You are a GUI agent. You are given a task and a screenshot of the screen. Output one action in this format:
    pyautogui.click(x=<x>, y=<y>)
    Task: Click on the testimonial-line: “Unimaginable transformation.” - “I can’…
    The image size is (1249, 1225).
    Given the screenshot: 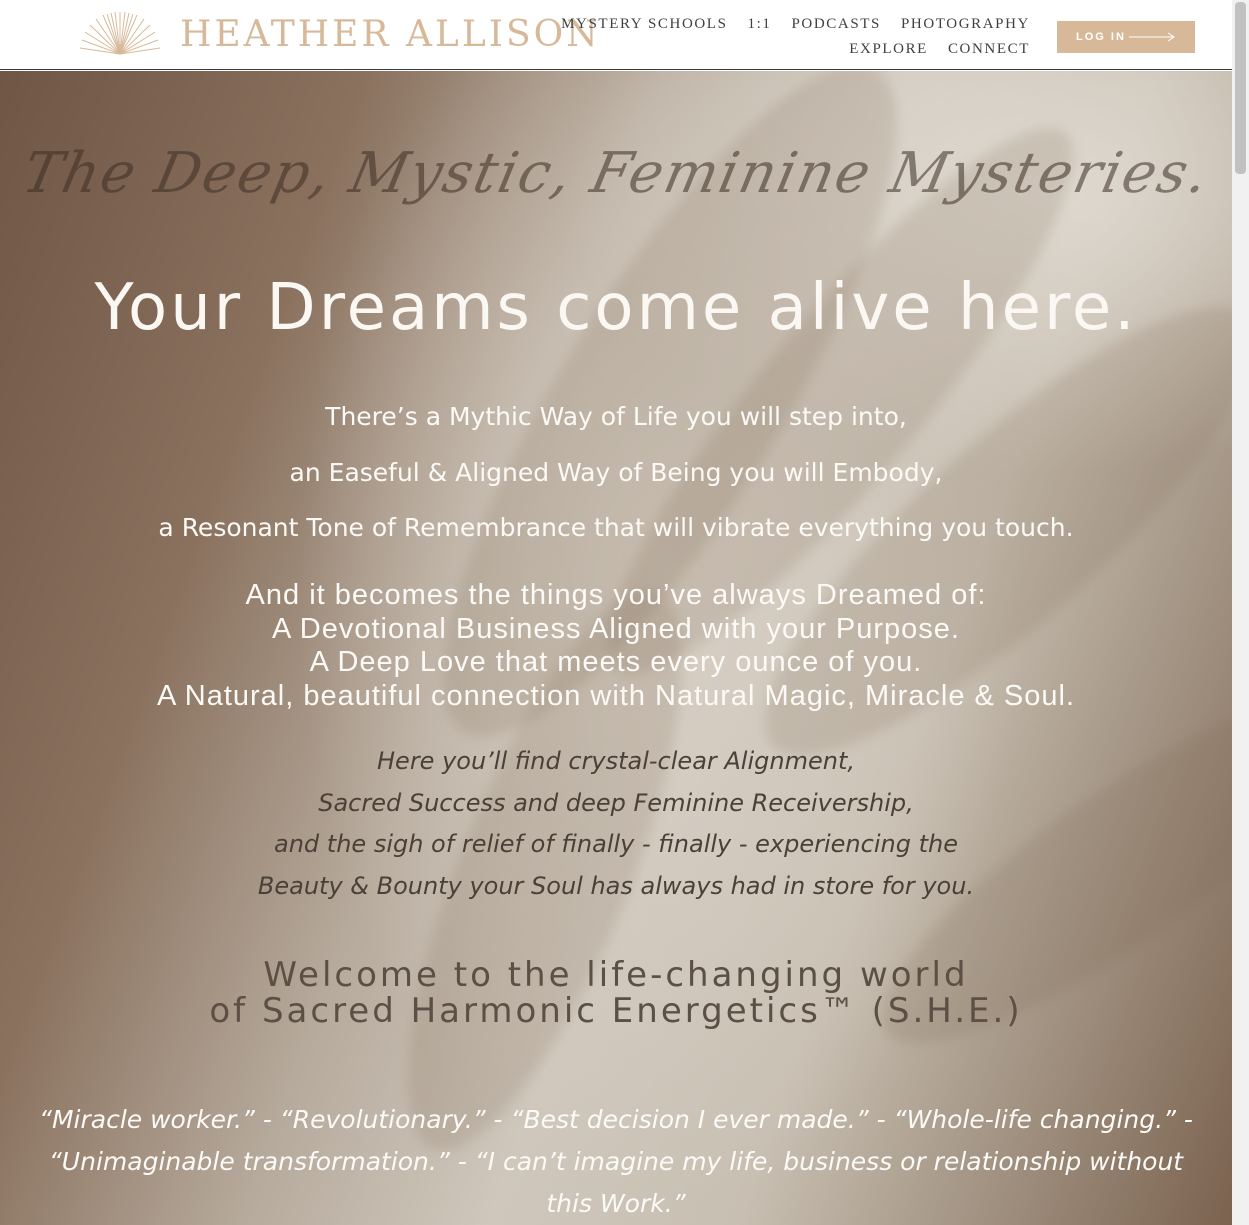 What is the action you would take?
    pyautogui.click(x=616, y=1161)
    